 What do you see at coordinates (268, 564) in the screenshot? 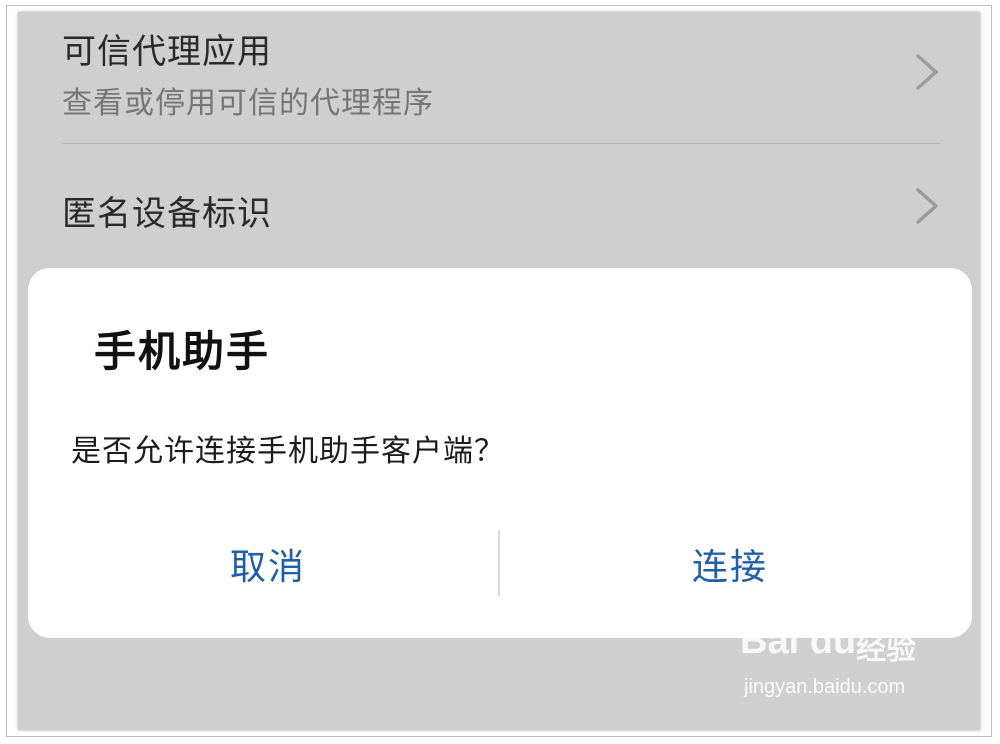
I see `cancel-button: 取消` at bounding box center [268, 564].